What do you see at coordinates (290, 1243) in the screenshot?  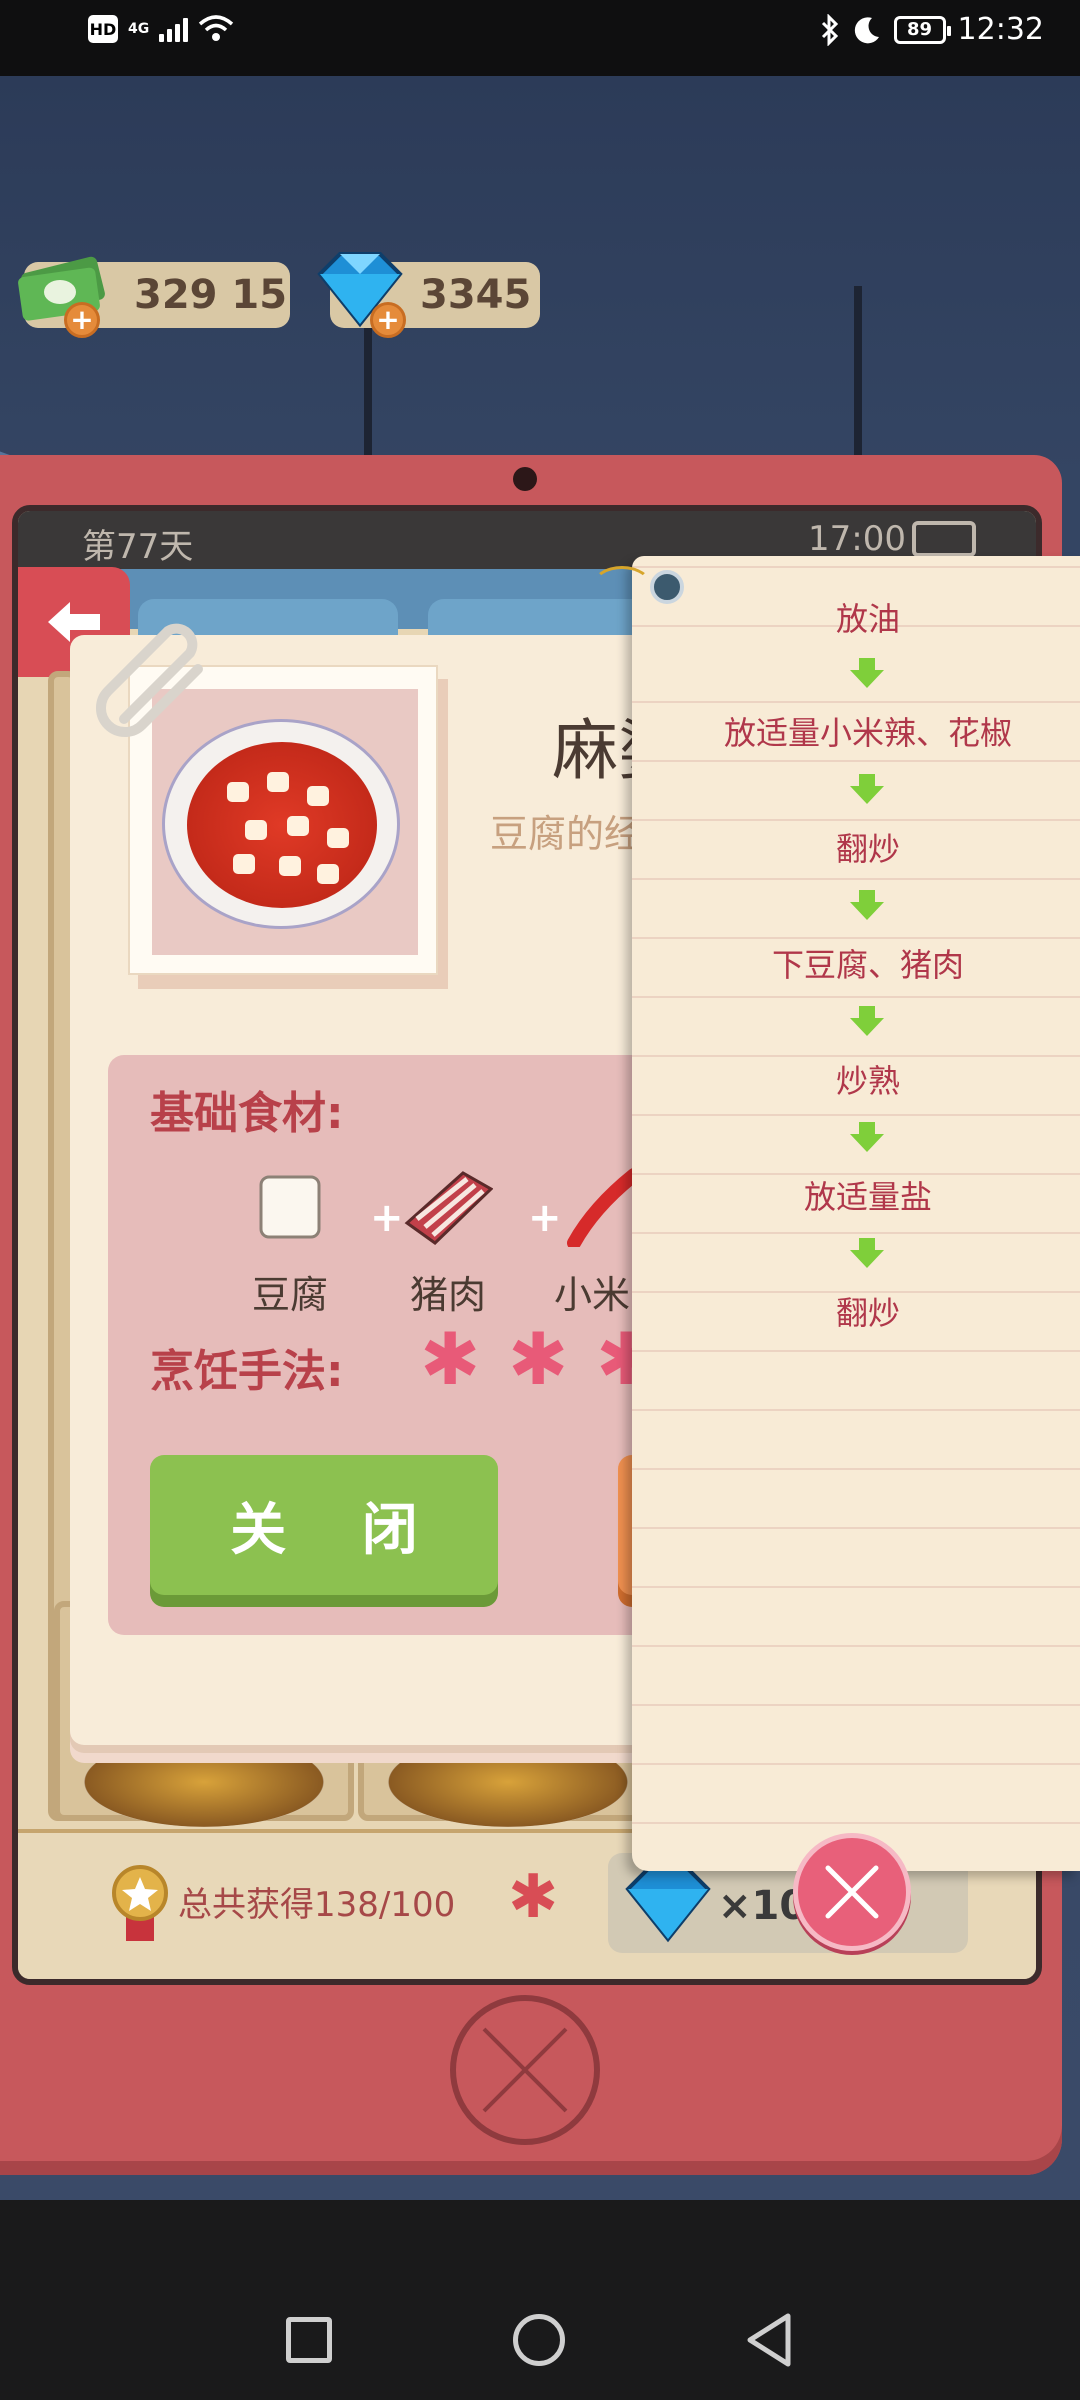 I see `ingredient-item: 豆腐` at bounding box center [290, 1243].